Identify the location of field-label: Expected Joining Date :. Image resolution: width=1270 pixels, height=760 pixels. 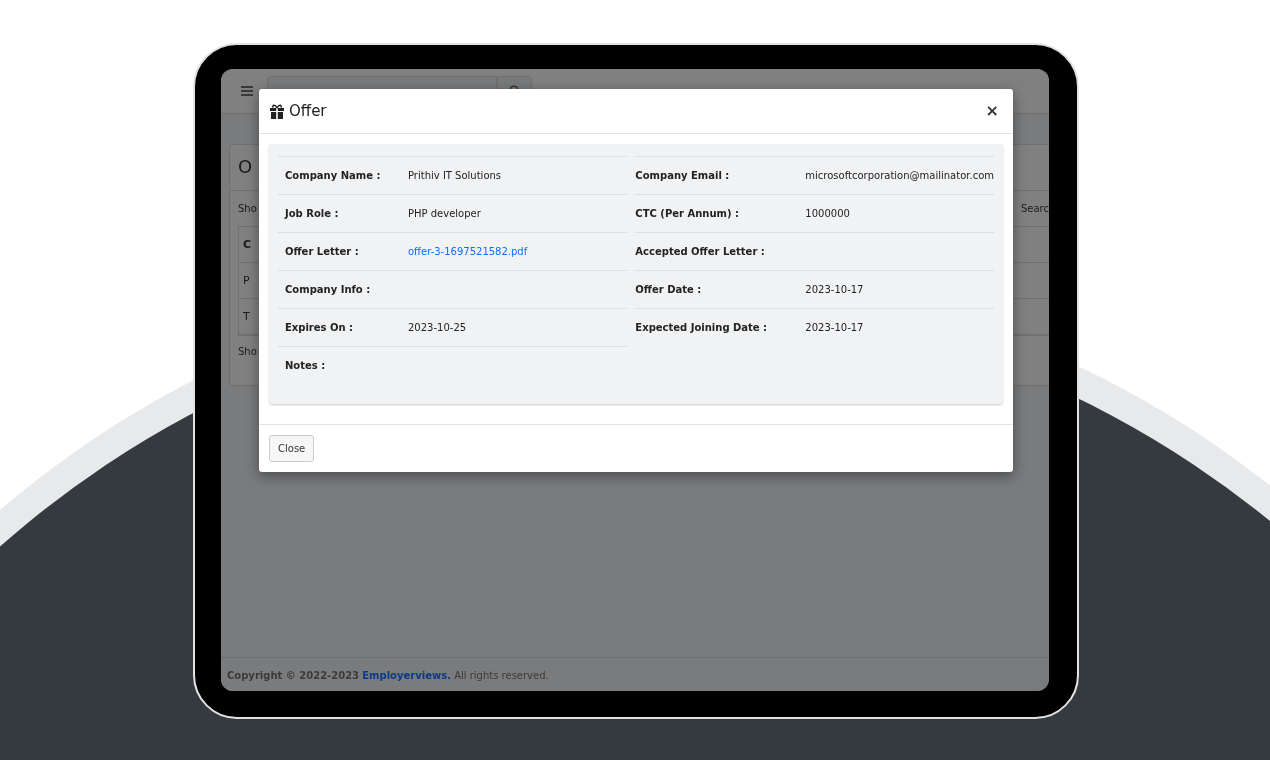
(702, 328).